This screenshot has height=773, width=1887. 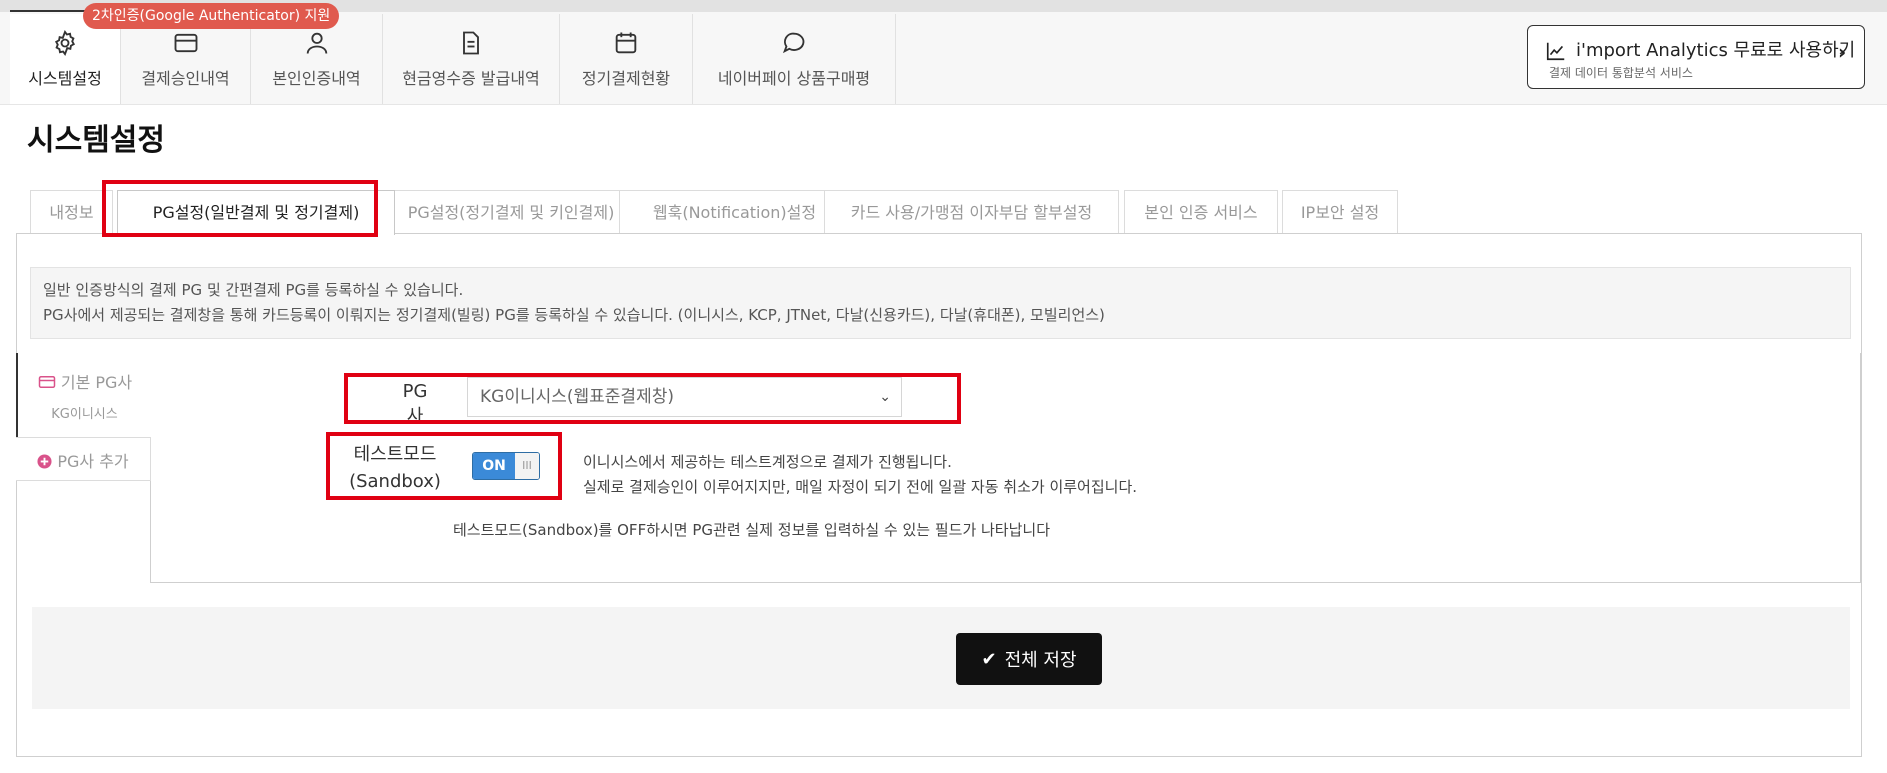 I want to click on tab-my-info: 내정보, so click(x=71, y=212).